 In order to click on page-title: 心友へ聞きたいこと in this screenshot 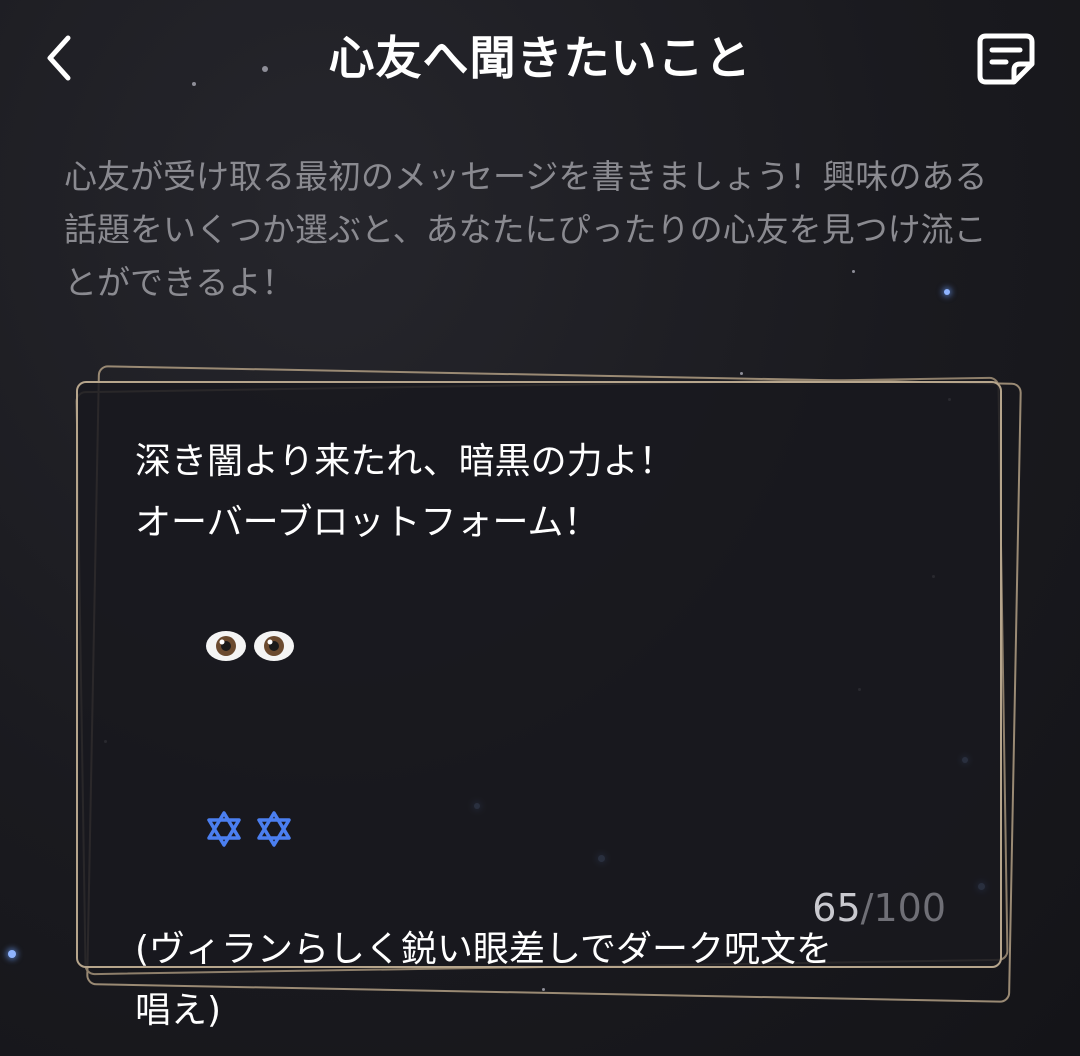, I will do `click(540, 58)`.